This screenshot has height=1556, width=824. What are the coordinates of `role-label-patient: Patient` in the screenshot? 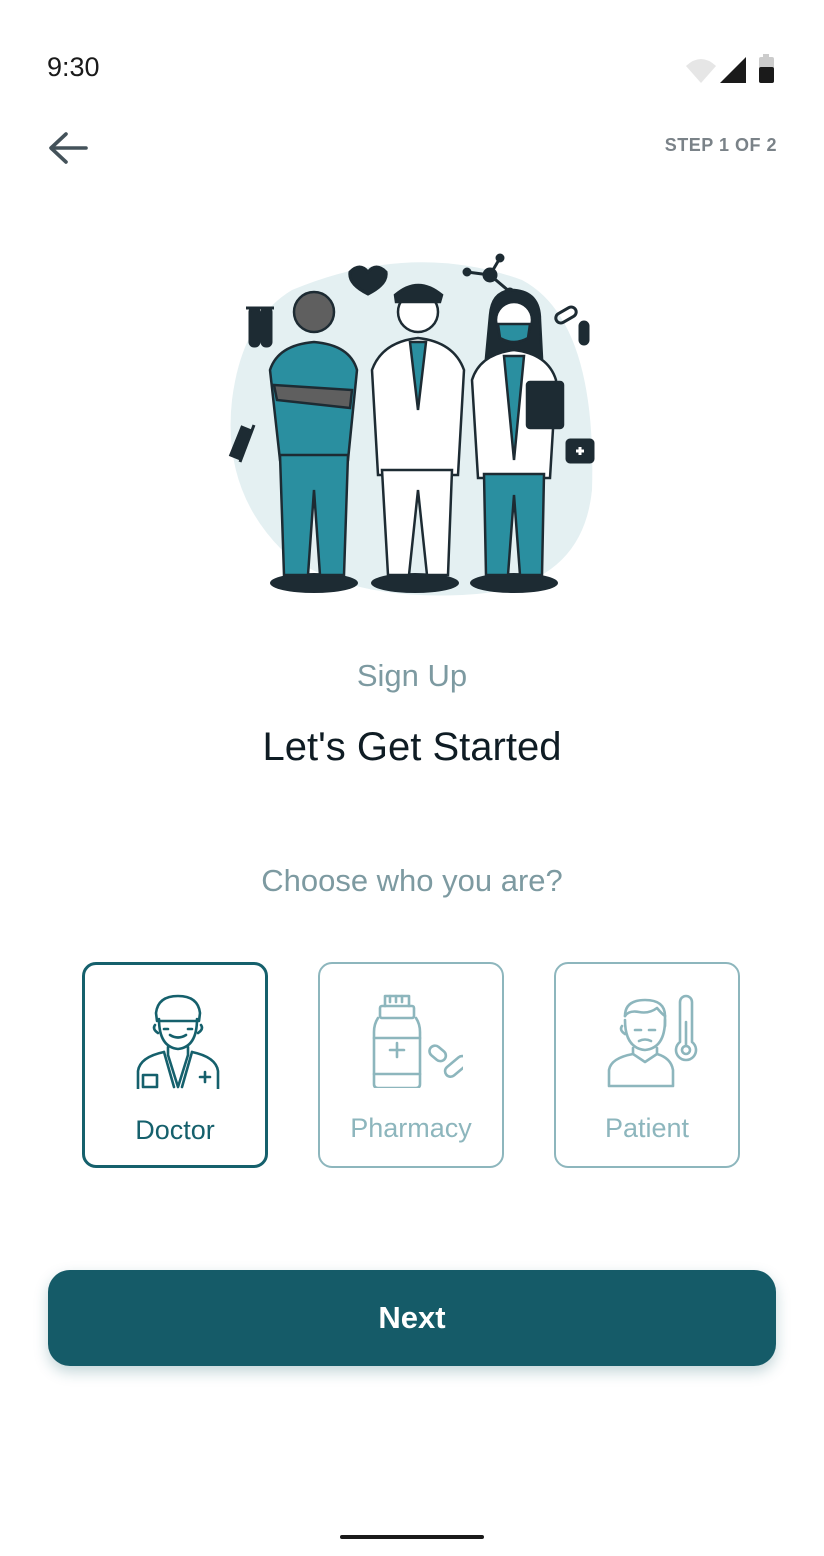 It's located at (647, 1128).